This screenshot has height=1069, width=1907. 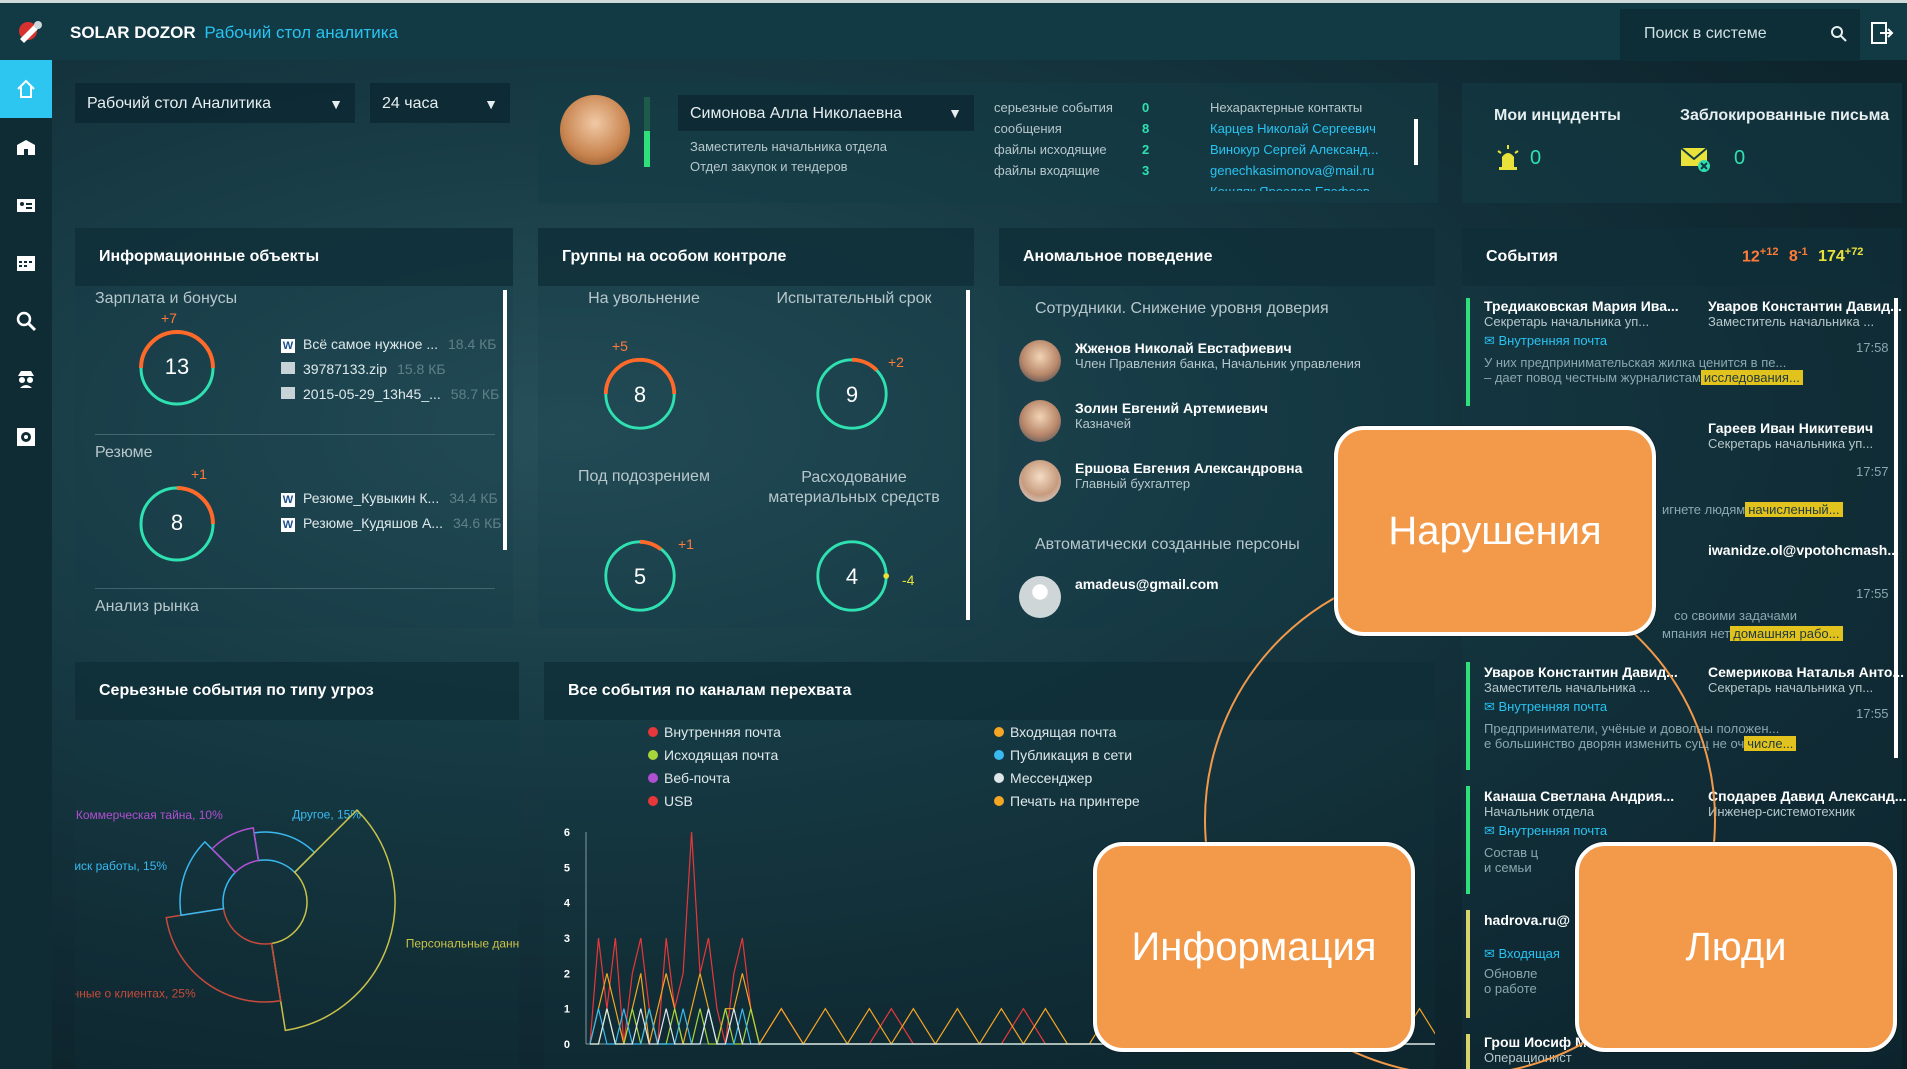 What do you see at coordinates (1217, 257) in the screenshot?
I see `anomaly-title: Аномальное поведение` at bounding box center [1217, 257].